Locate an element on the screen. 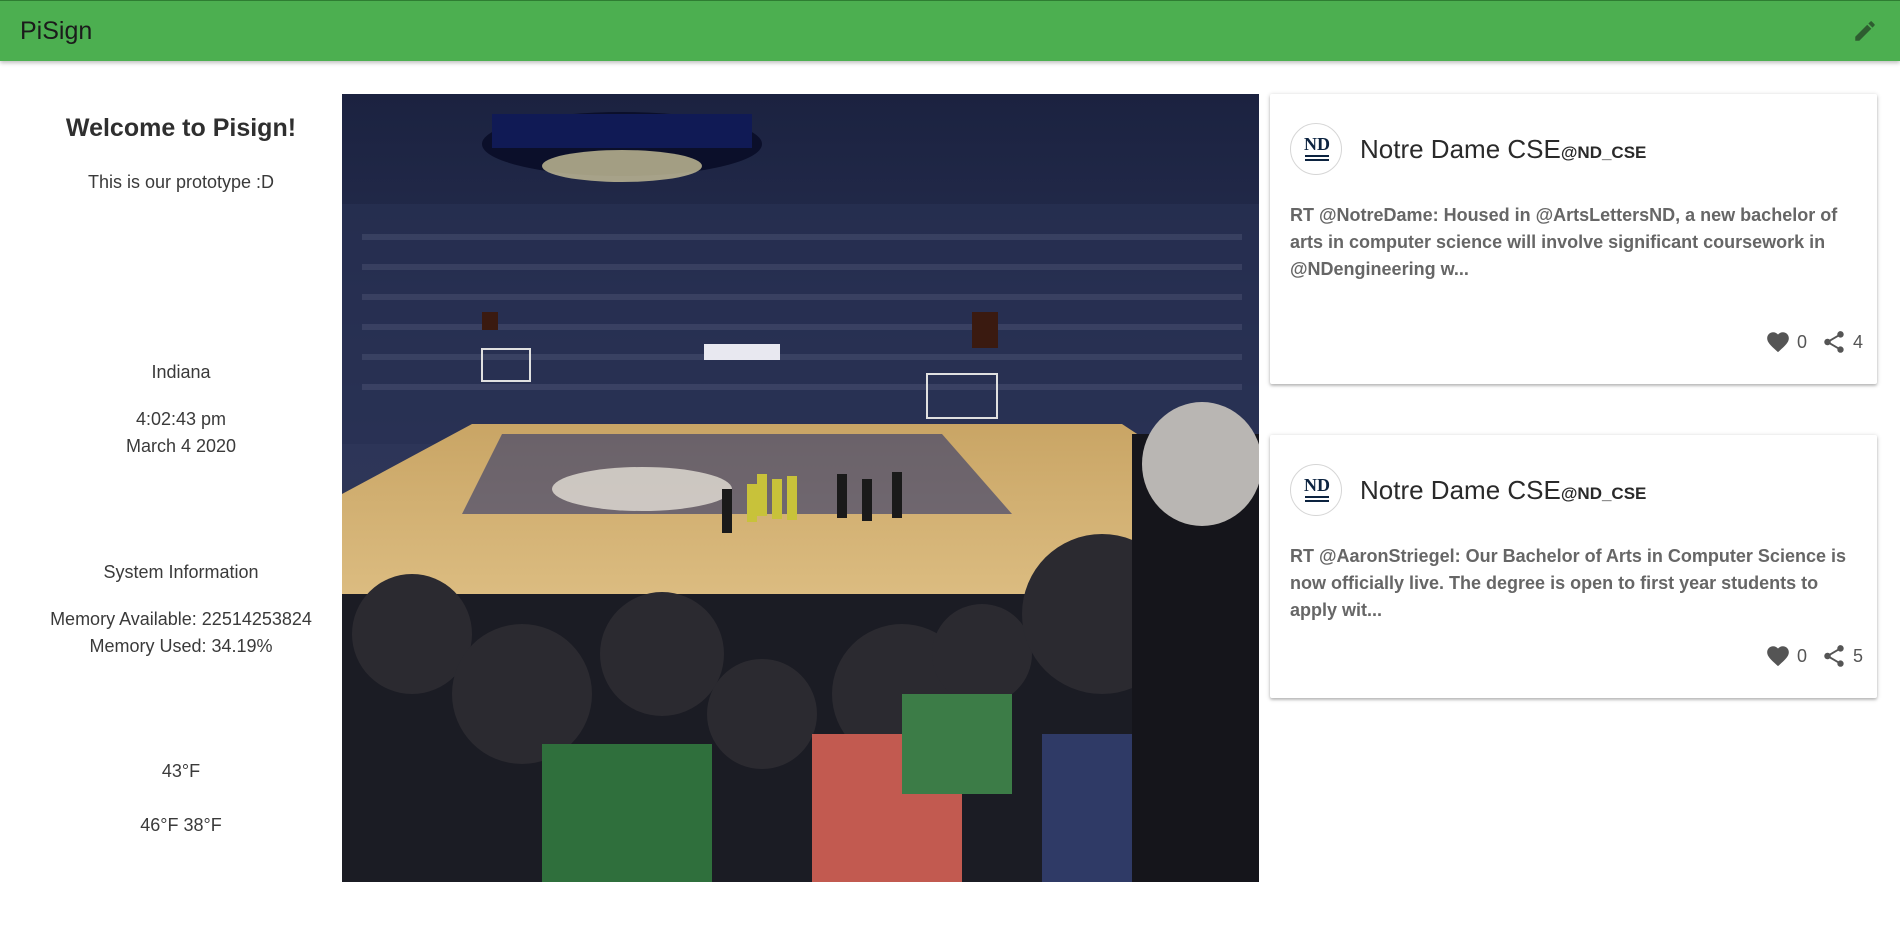 Image resolution: width=1900 pixels, height=940 pixels. tweet-actions: 0 4 is located at coordinates (1814, 342).